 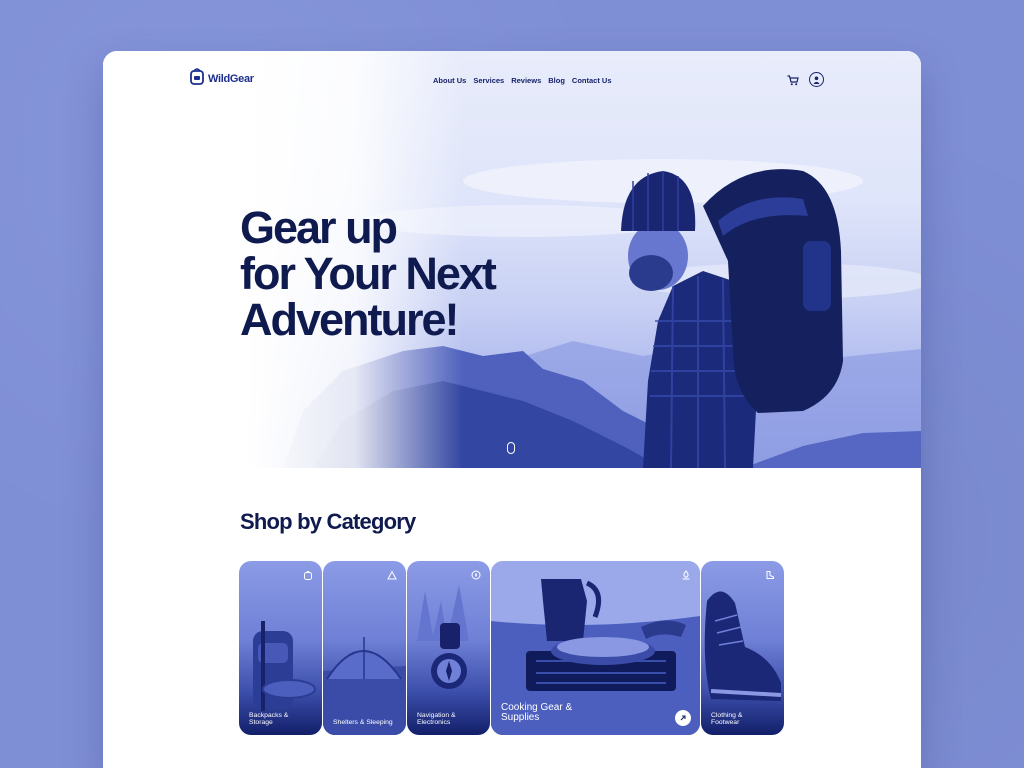 What do you see at coordinates (556, 80) in the screenshot?
I see `nav-link-blog: Blog` at bounding box center [556, 80].